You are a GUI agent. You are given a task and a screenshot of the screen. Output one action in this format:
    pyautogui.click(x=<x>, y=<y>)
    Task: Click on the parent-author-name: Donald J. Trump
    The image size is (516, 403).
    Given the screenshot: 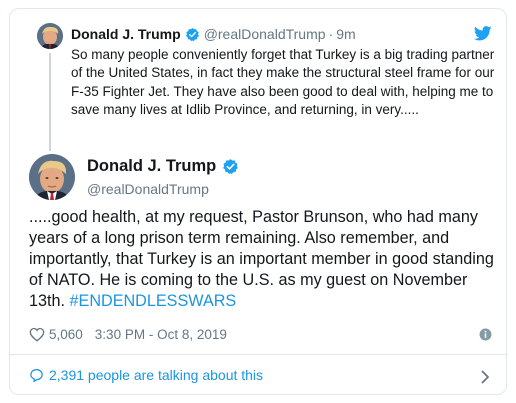 What is the action you would take?
    pyautogui.click(x=126, y=34)
    